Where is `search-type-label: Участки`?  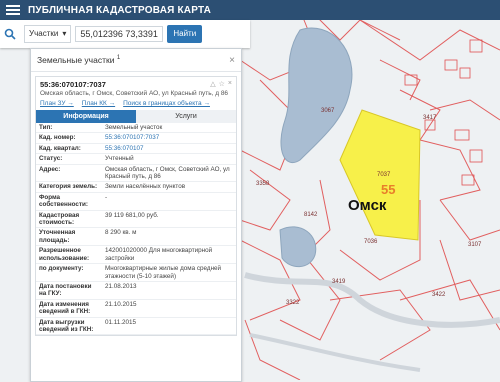 search-type-label: Участки is located at coordinates (44, 33).